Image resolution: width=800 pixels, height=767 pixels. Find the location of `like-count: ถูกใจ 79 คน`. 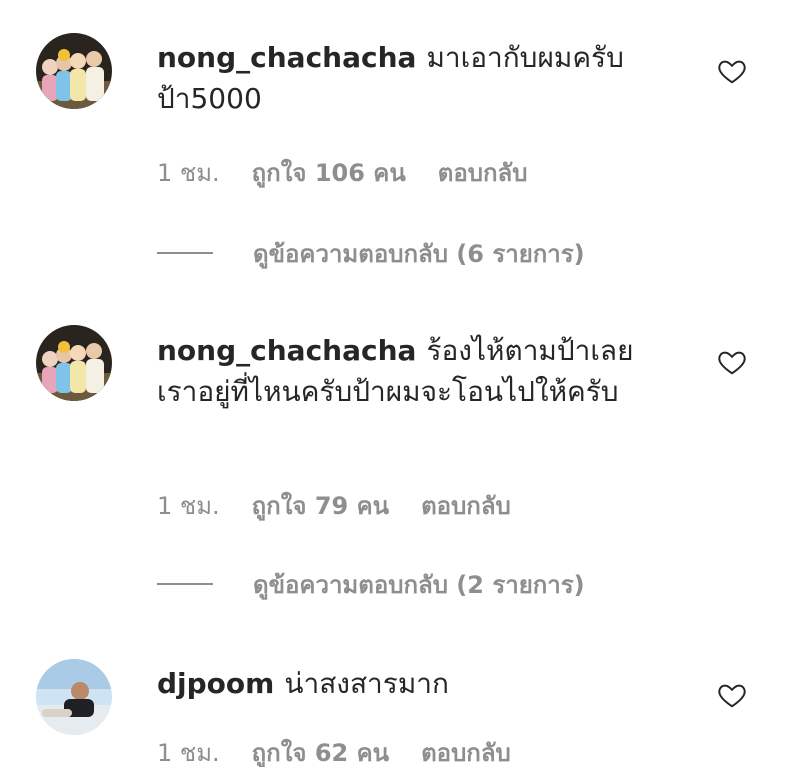

like-count: ถูกใจ 79 คน is located at coordinates (320, 505).